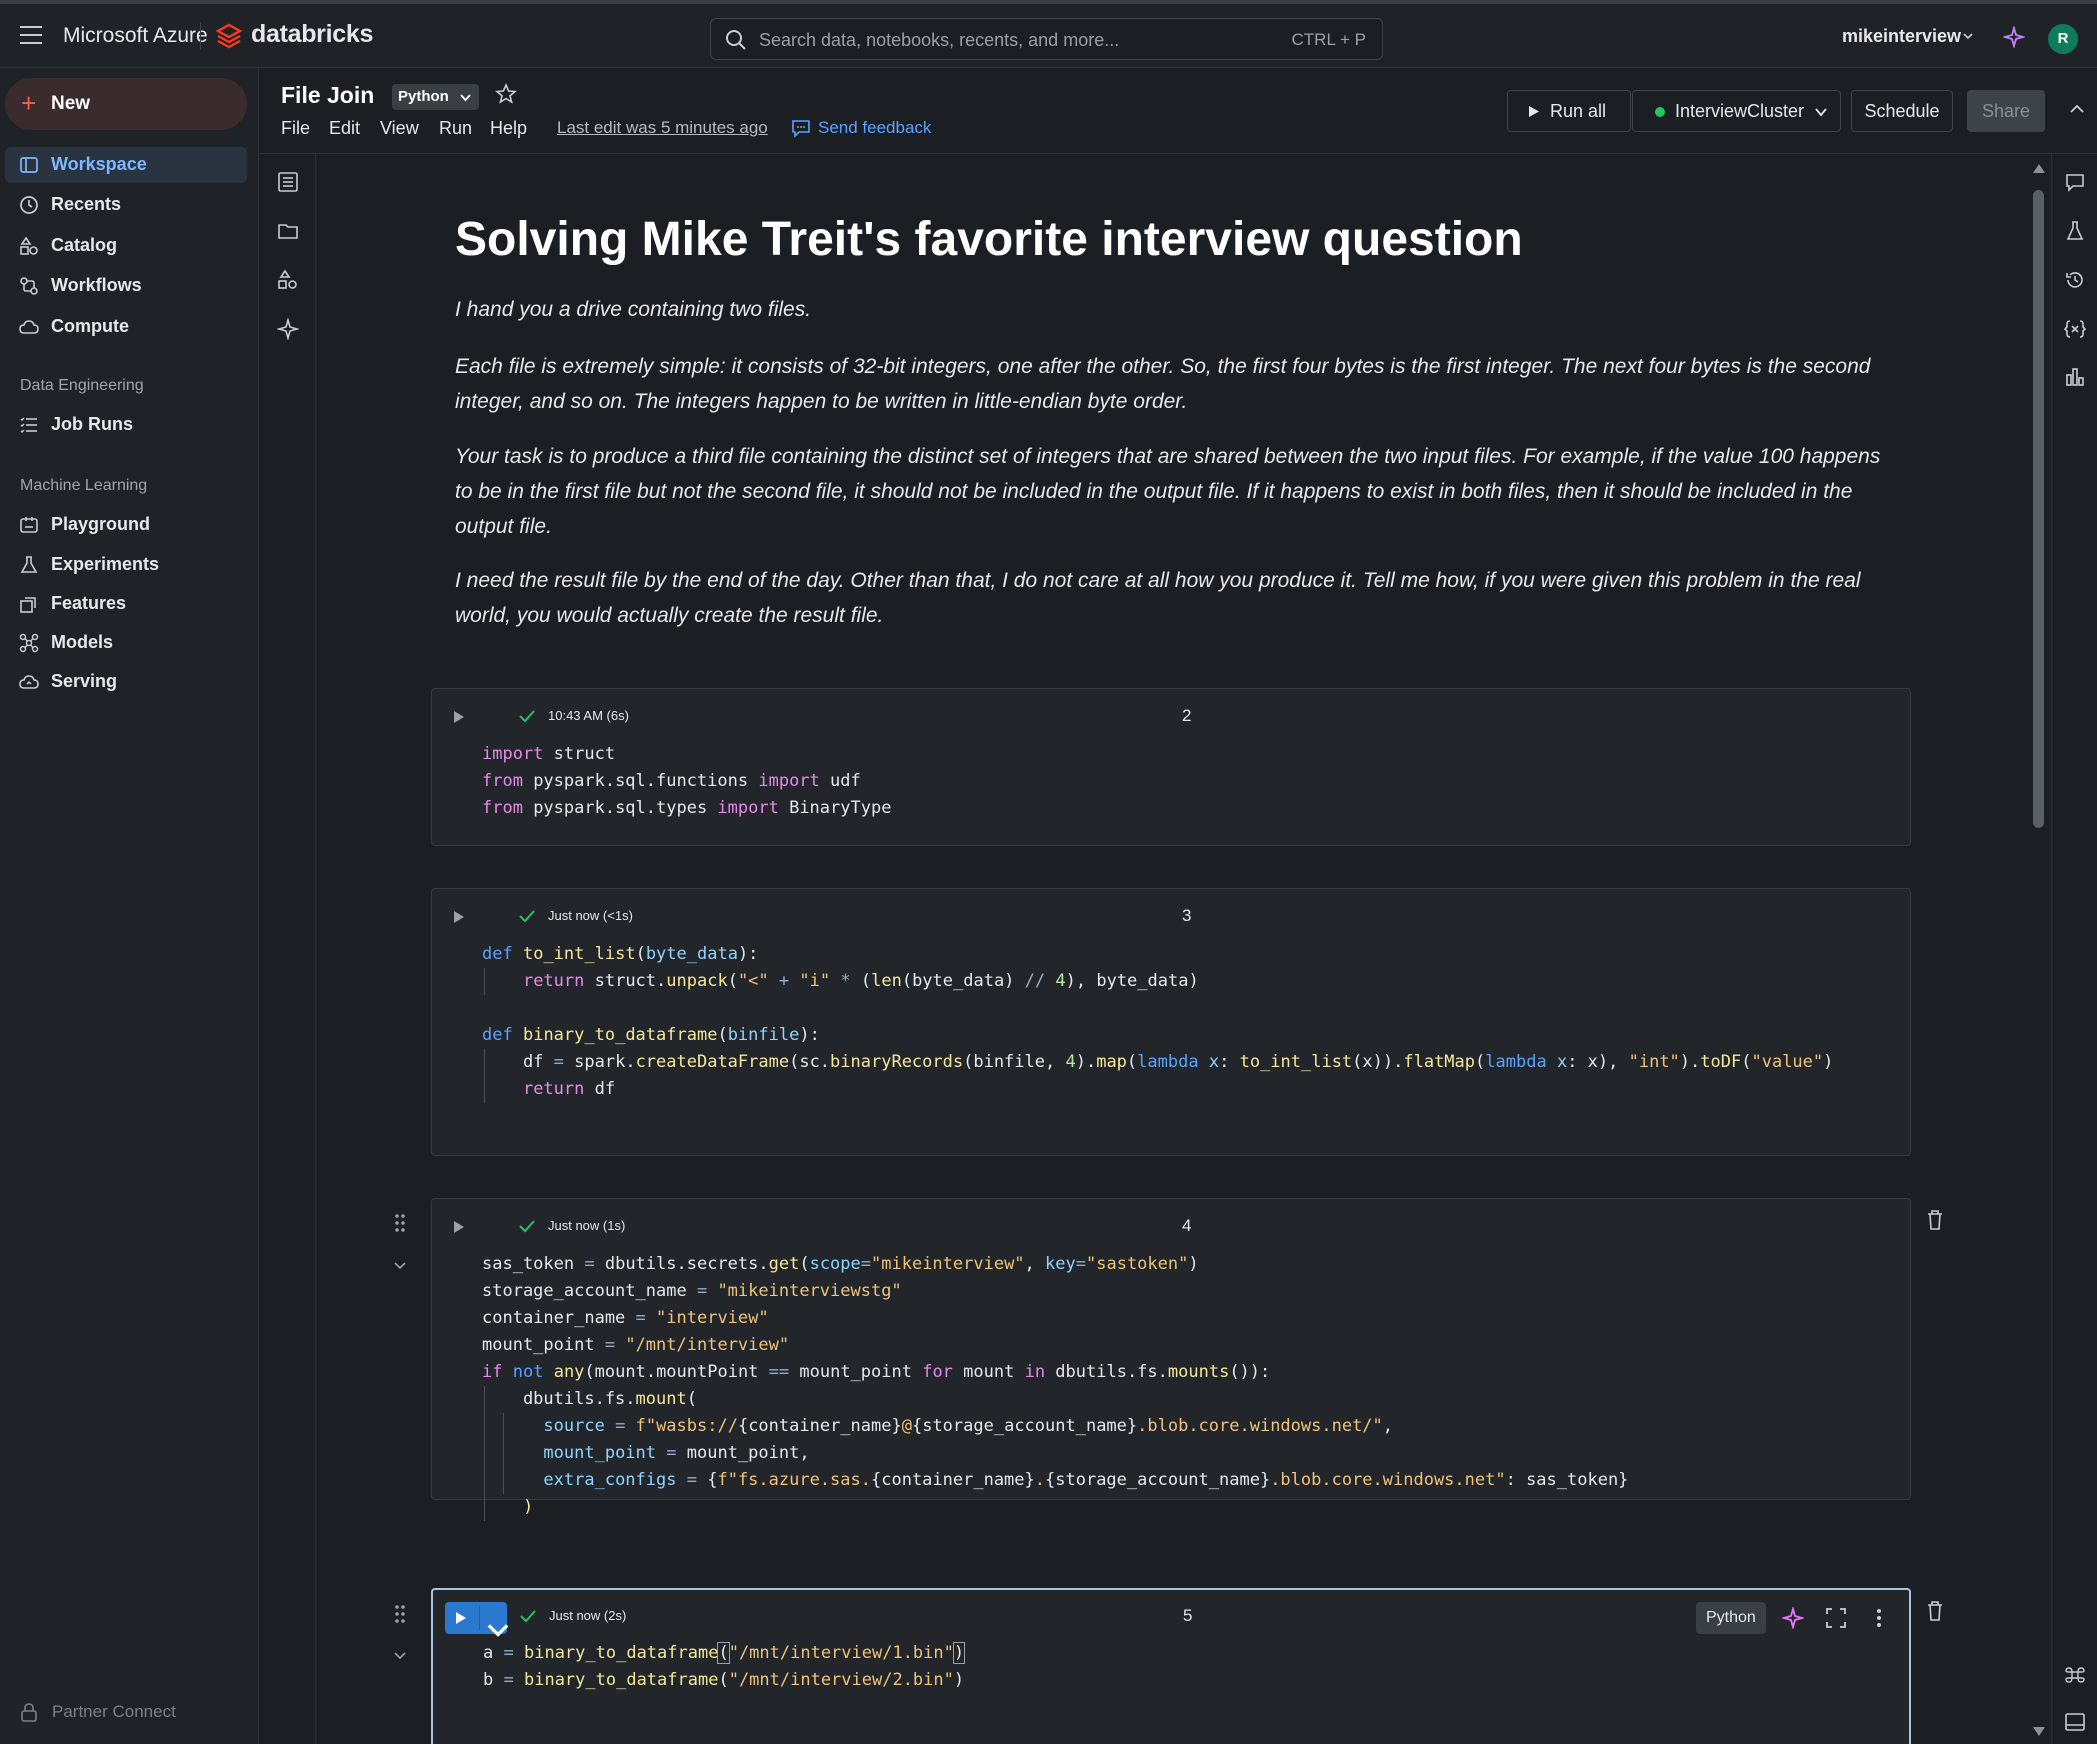  I want to click on run-all-label: Run all, so click(1578, 111).